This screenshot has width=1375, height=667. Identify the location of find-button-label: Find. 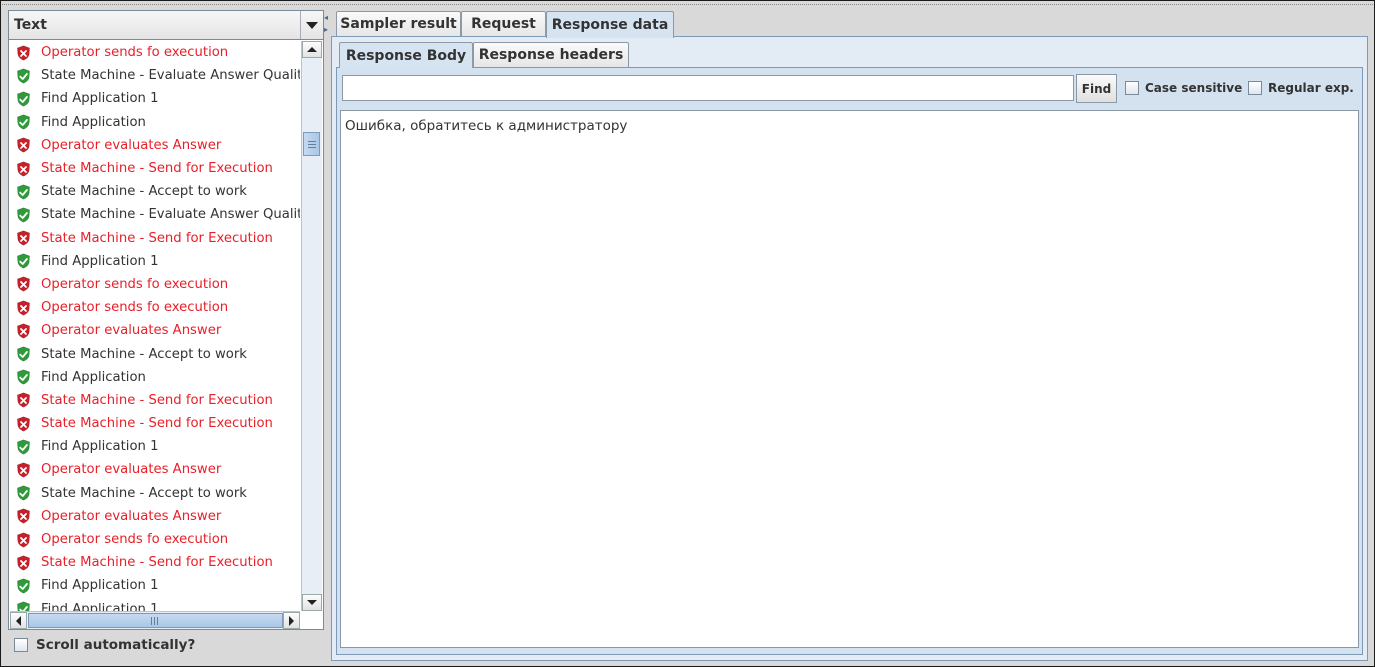
(1096, 88).